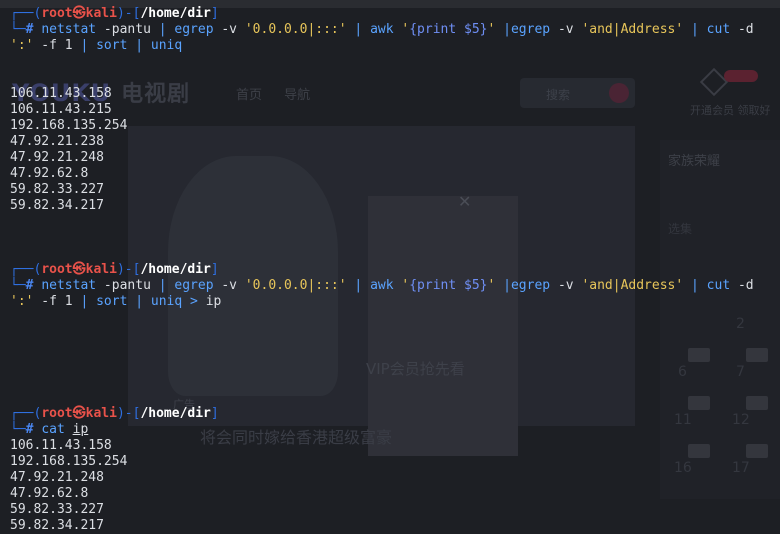 The image size is (780, 534). I want to click on episode-number: 2, so click(740, 324).